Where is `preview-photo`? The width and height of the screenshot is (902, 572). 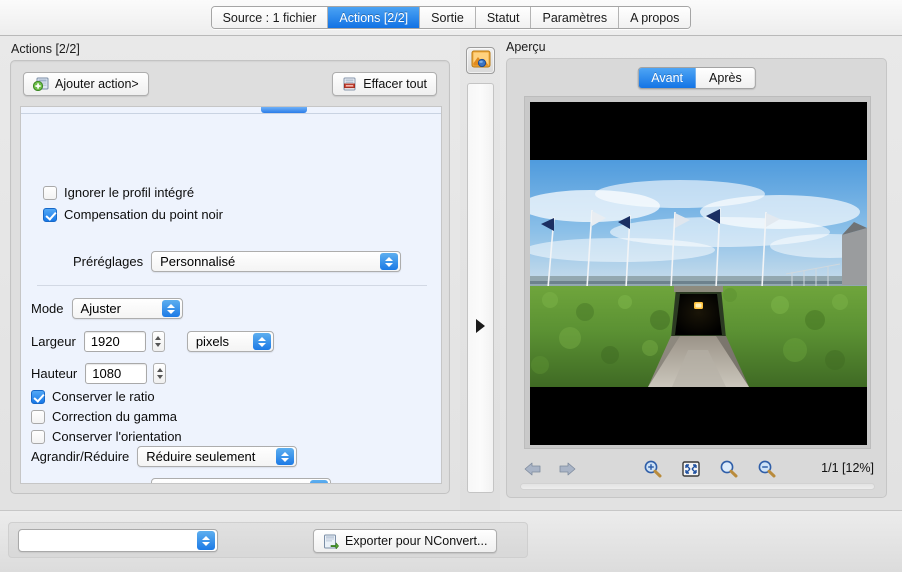
preview-photo is located at coordinates (698, 273).